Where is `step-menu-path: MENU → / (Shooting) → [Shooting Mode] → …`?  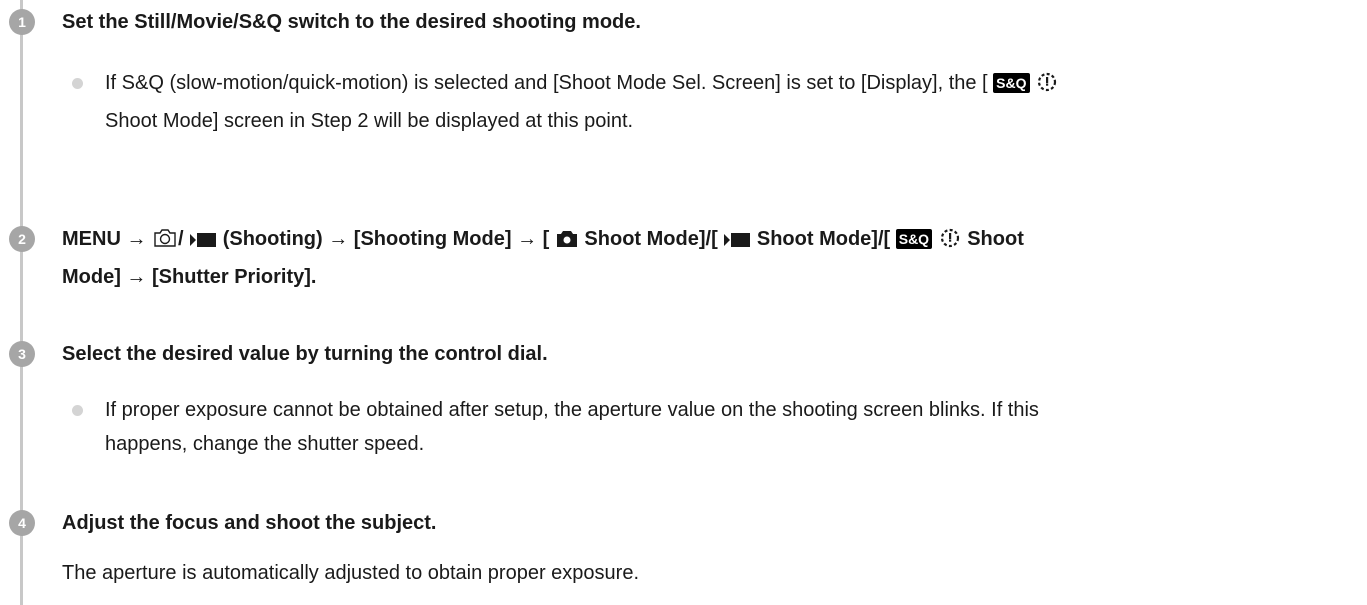
step-menu-path: MENU → / (Shooting) → [Shooting Mode] → … is located at coordinates (704, 258).